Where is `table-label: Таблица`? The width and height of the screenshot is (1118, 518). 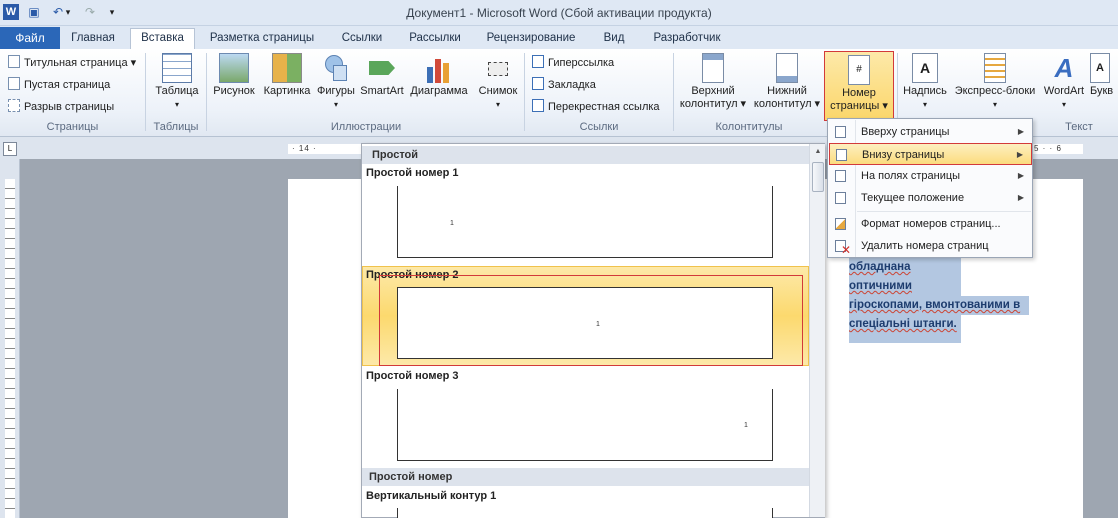
table-label: Таблица is located at coordinates (177, 91).